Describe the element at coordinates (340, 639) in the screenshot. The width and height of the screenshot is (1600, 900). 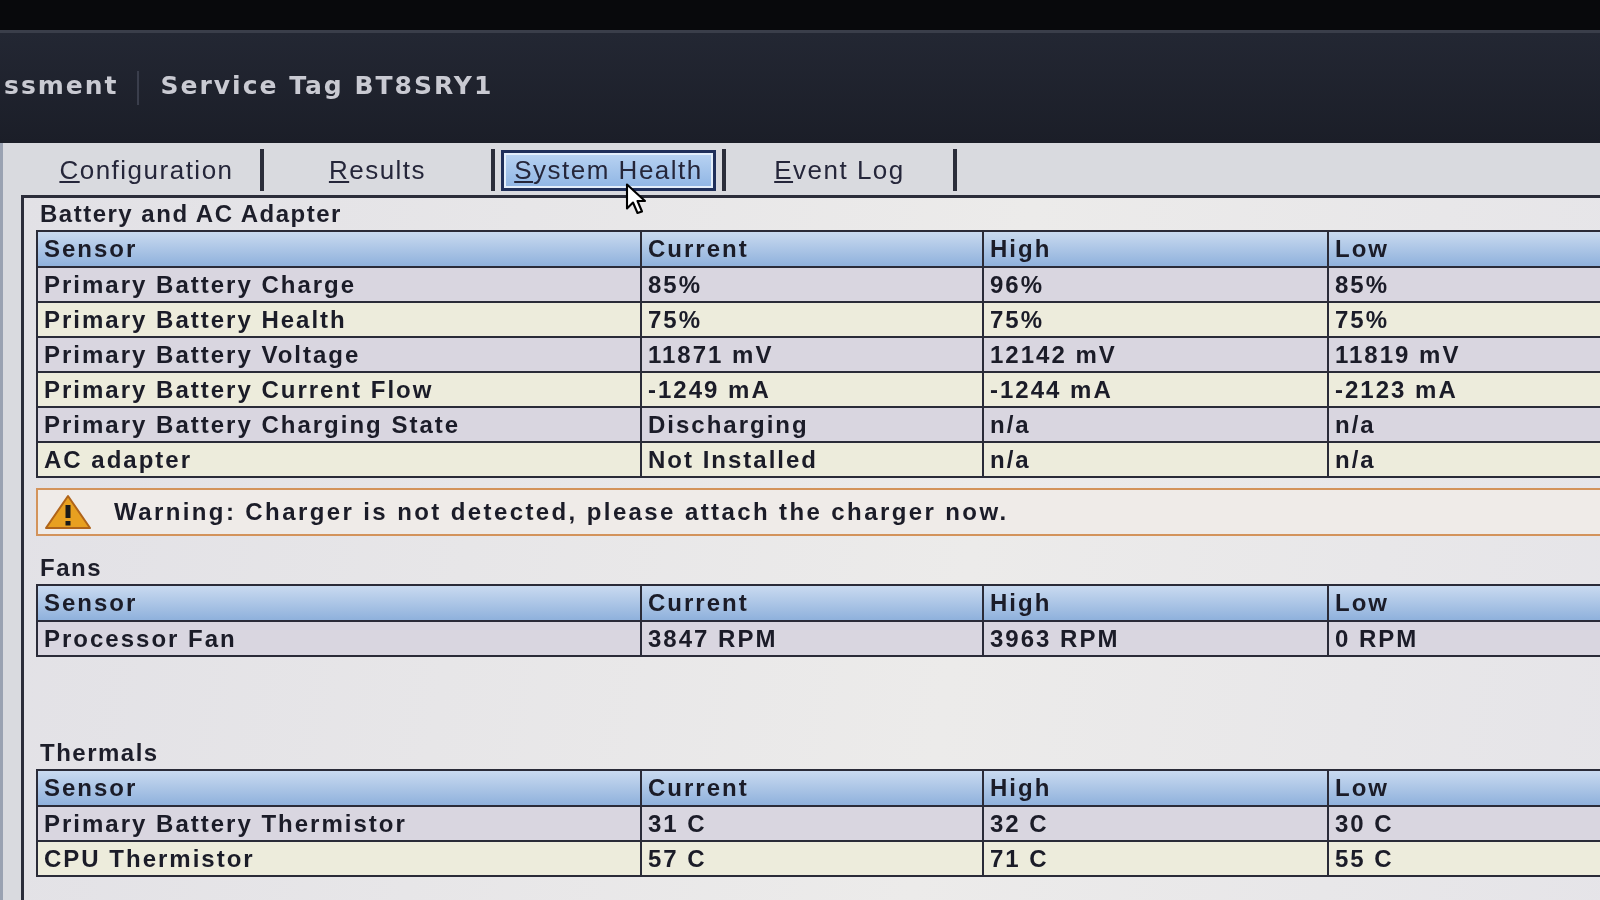
I see `table-cell: Processor Fan` at that location.